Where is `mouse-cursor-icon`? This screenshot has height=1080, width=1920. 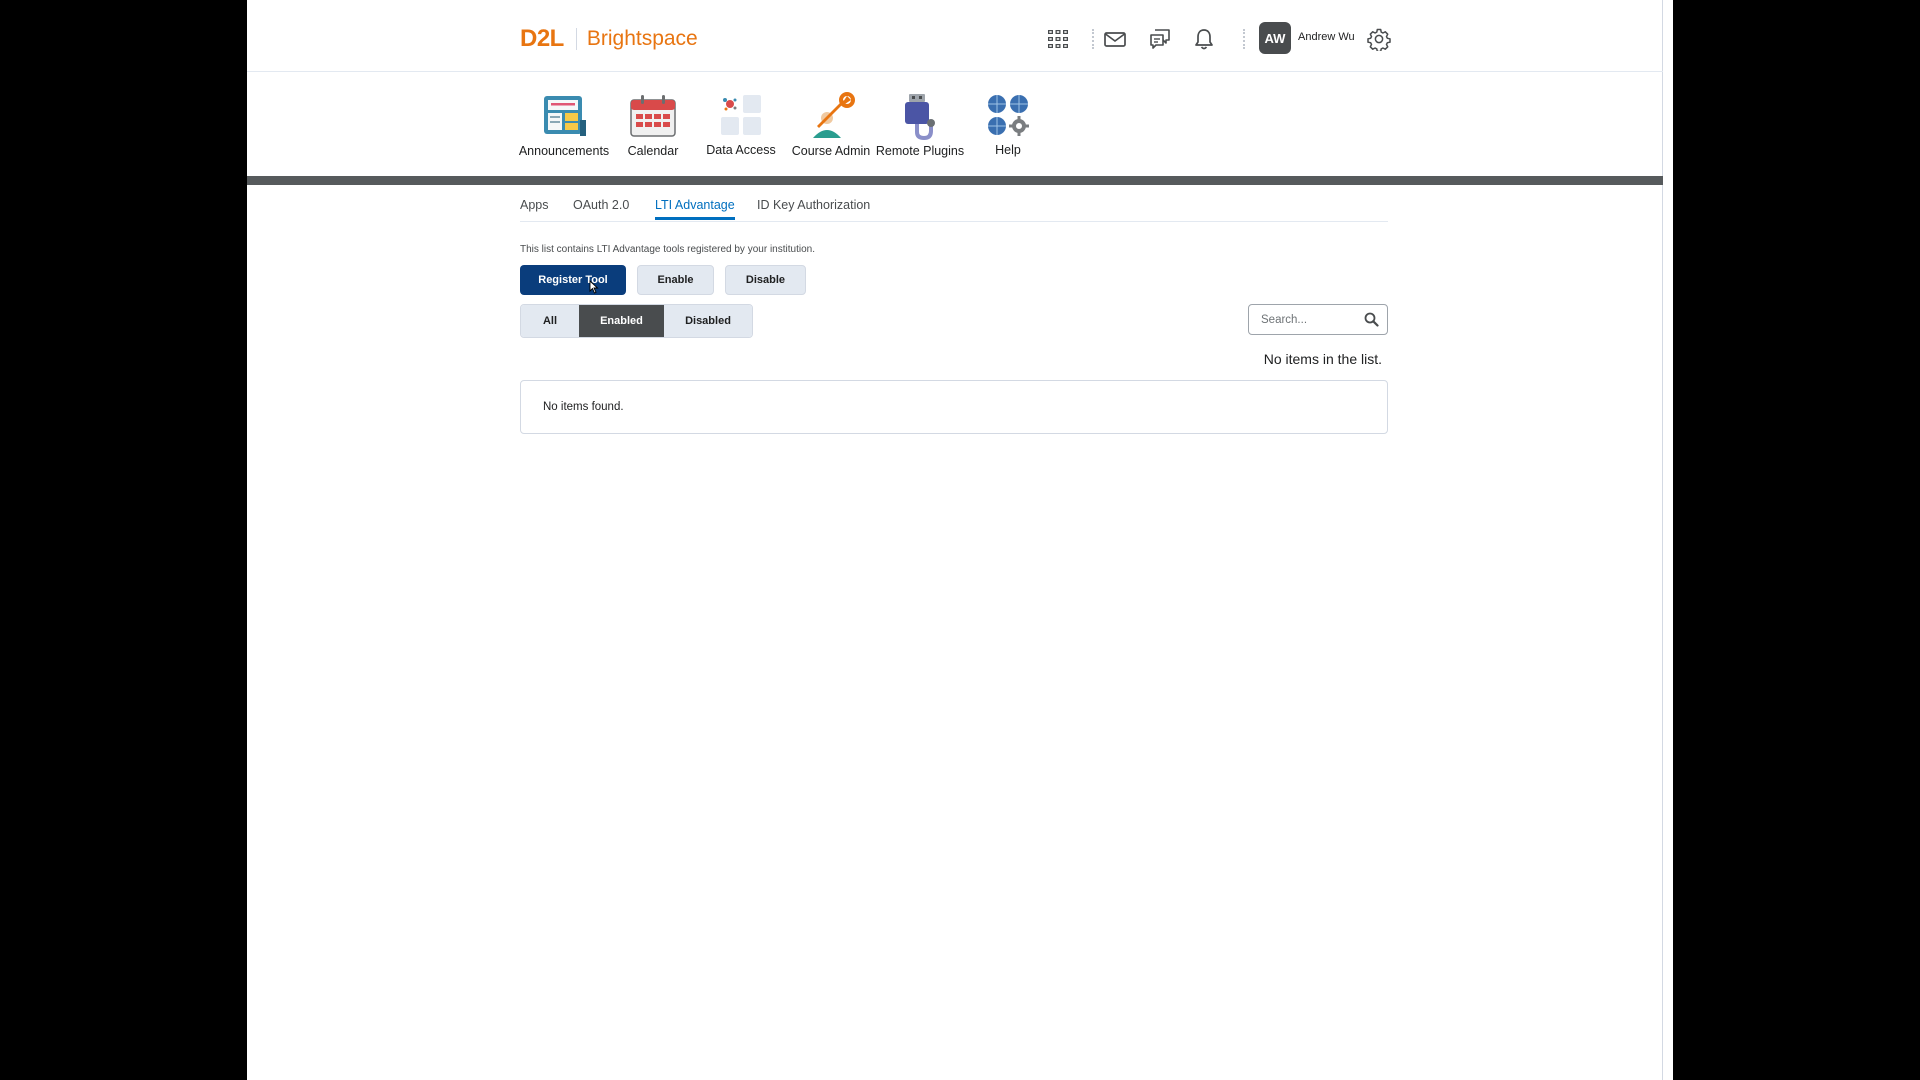 mouse-cursor-icon is located at coordinates (594, 289).